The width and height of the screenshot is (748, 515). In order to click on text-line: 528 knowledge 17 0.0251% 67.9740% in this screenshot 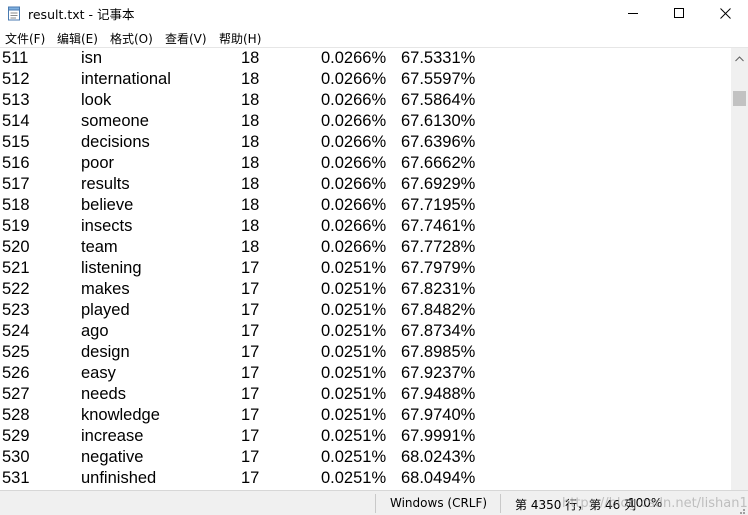, I will do `click(365, 415)`.